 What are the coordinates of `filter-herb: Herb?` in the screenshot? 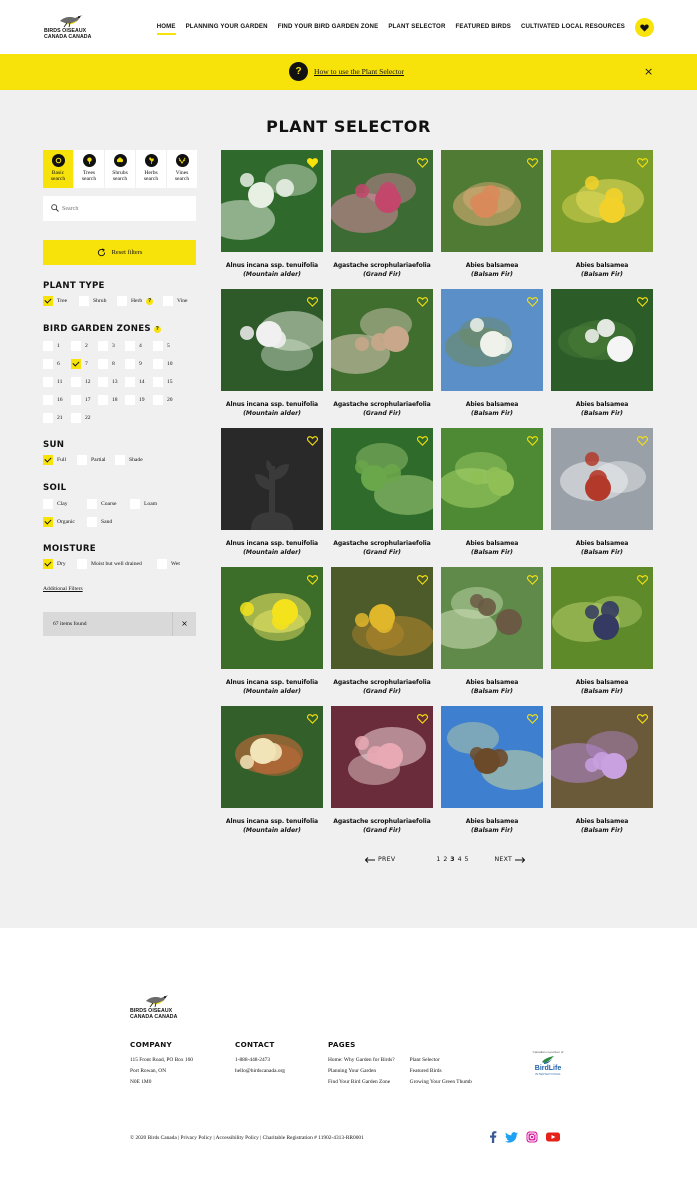 It's located at (135, 301).